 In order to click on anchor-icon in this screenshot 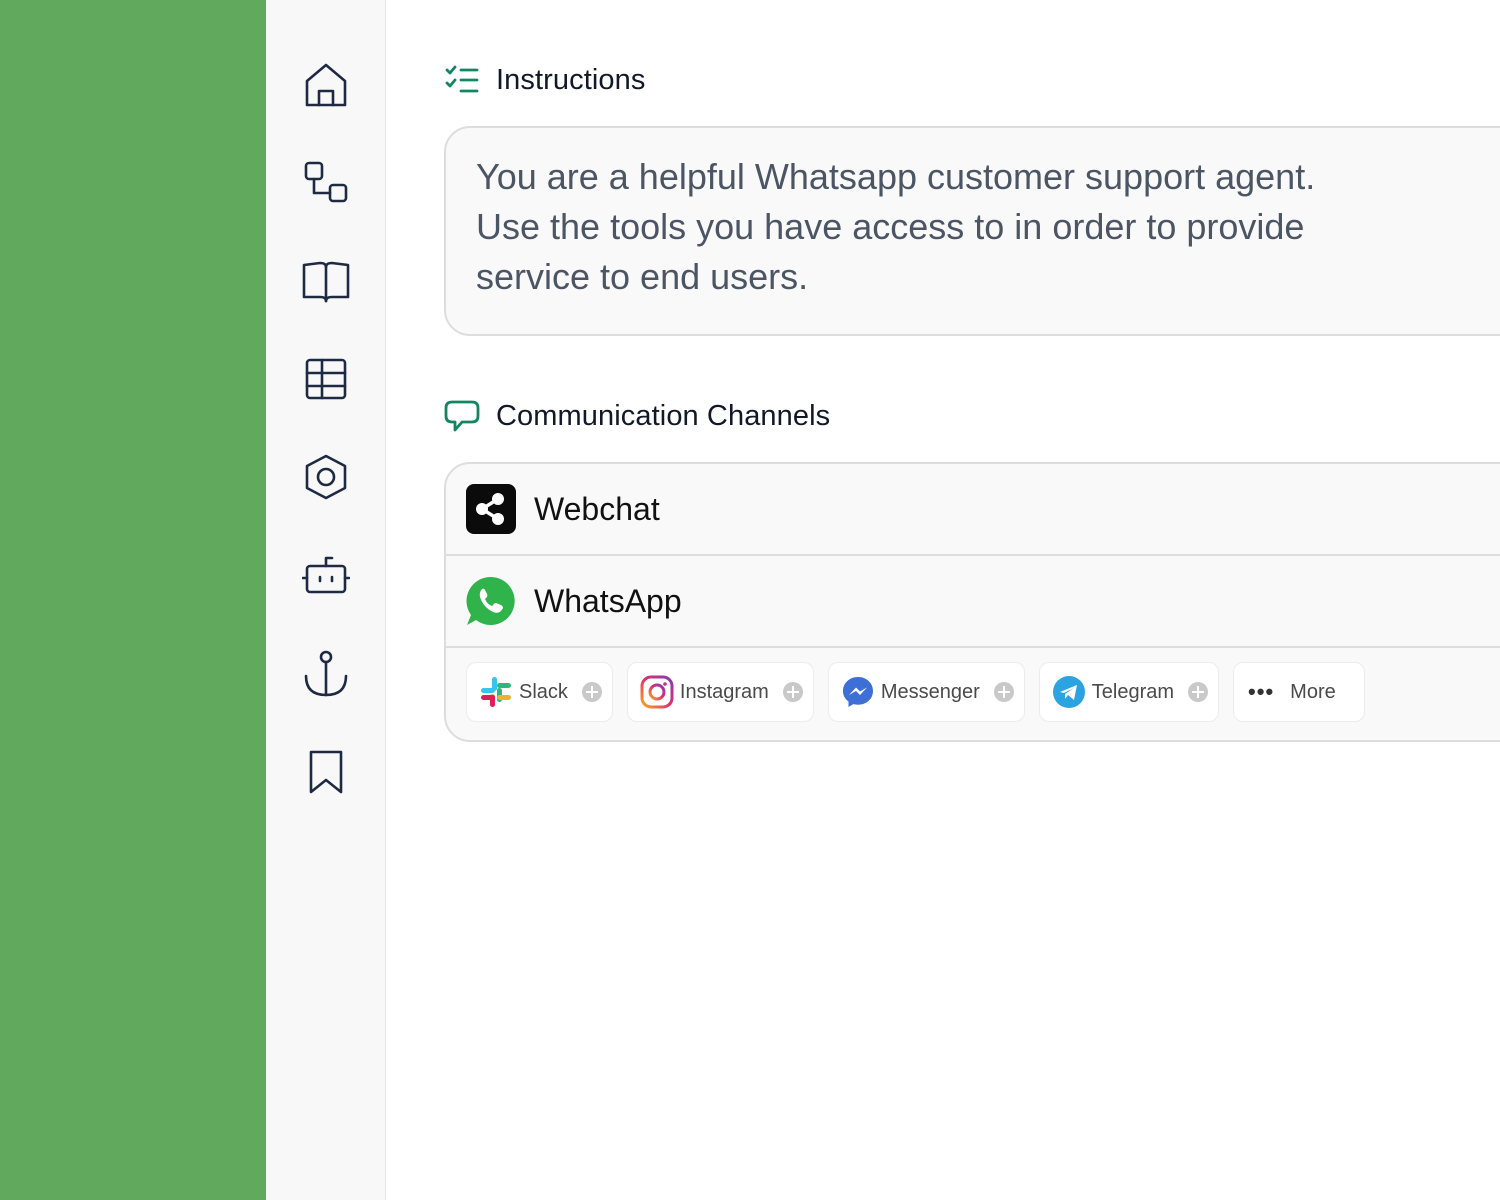, I will do `click(326, 673)`.